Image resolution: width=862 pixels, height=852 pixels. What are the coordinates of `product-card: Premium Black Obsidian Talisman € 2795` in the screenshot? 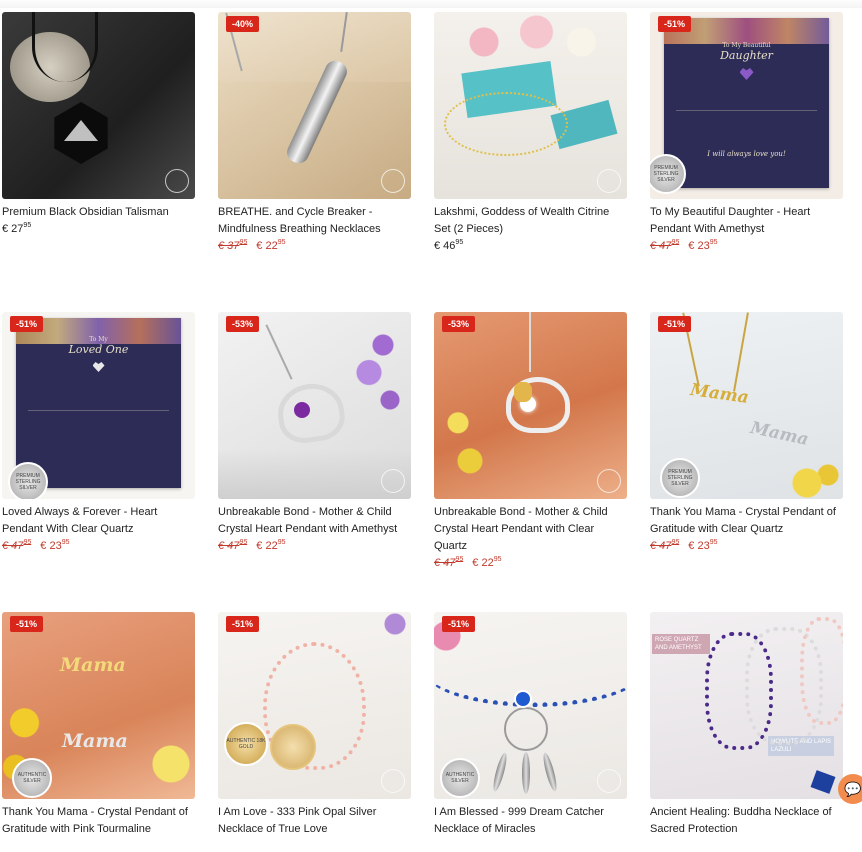 It's located at (98, 162).